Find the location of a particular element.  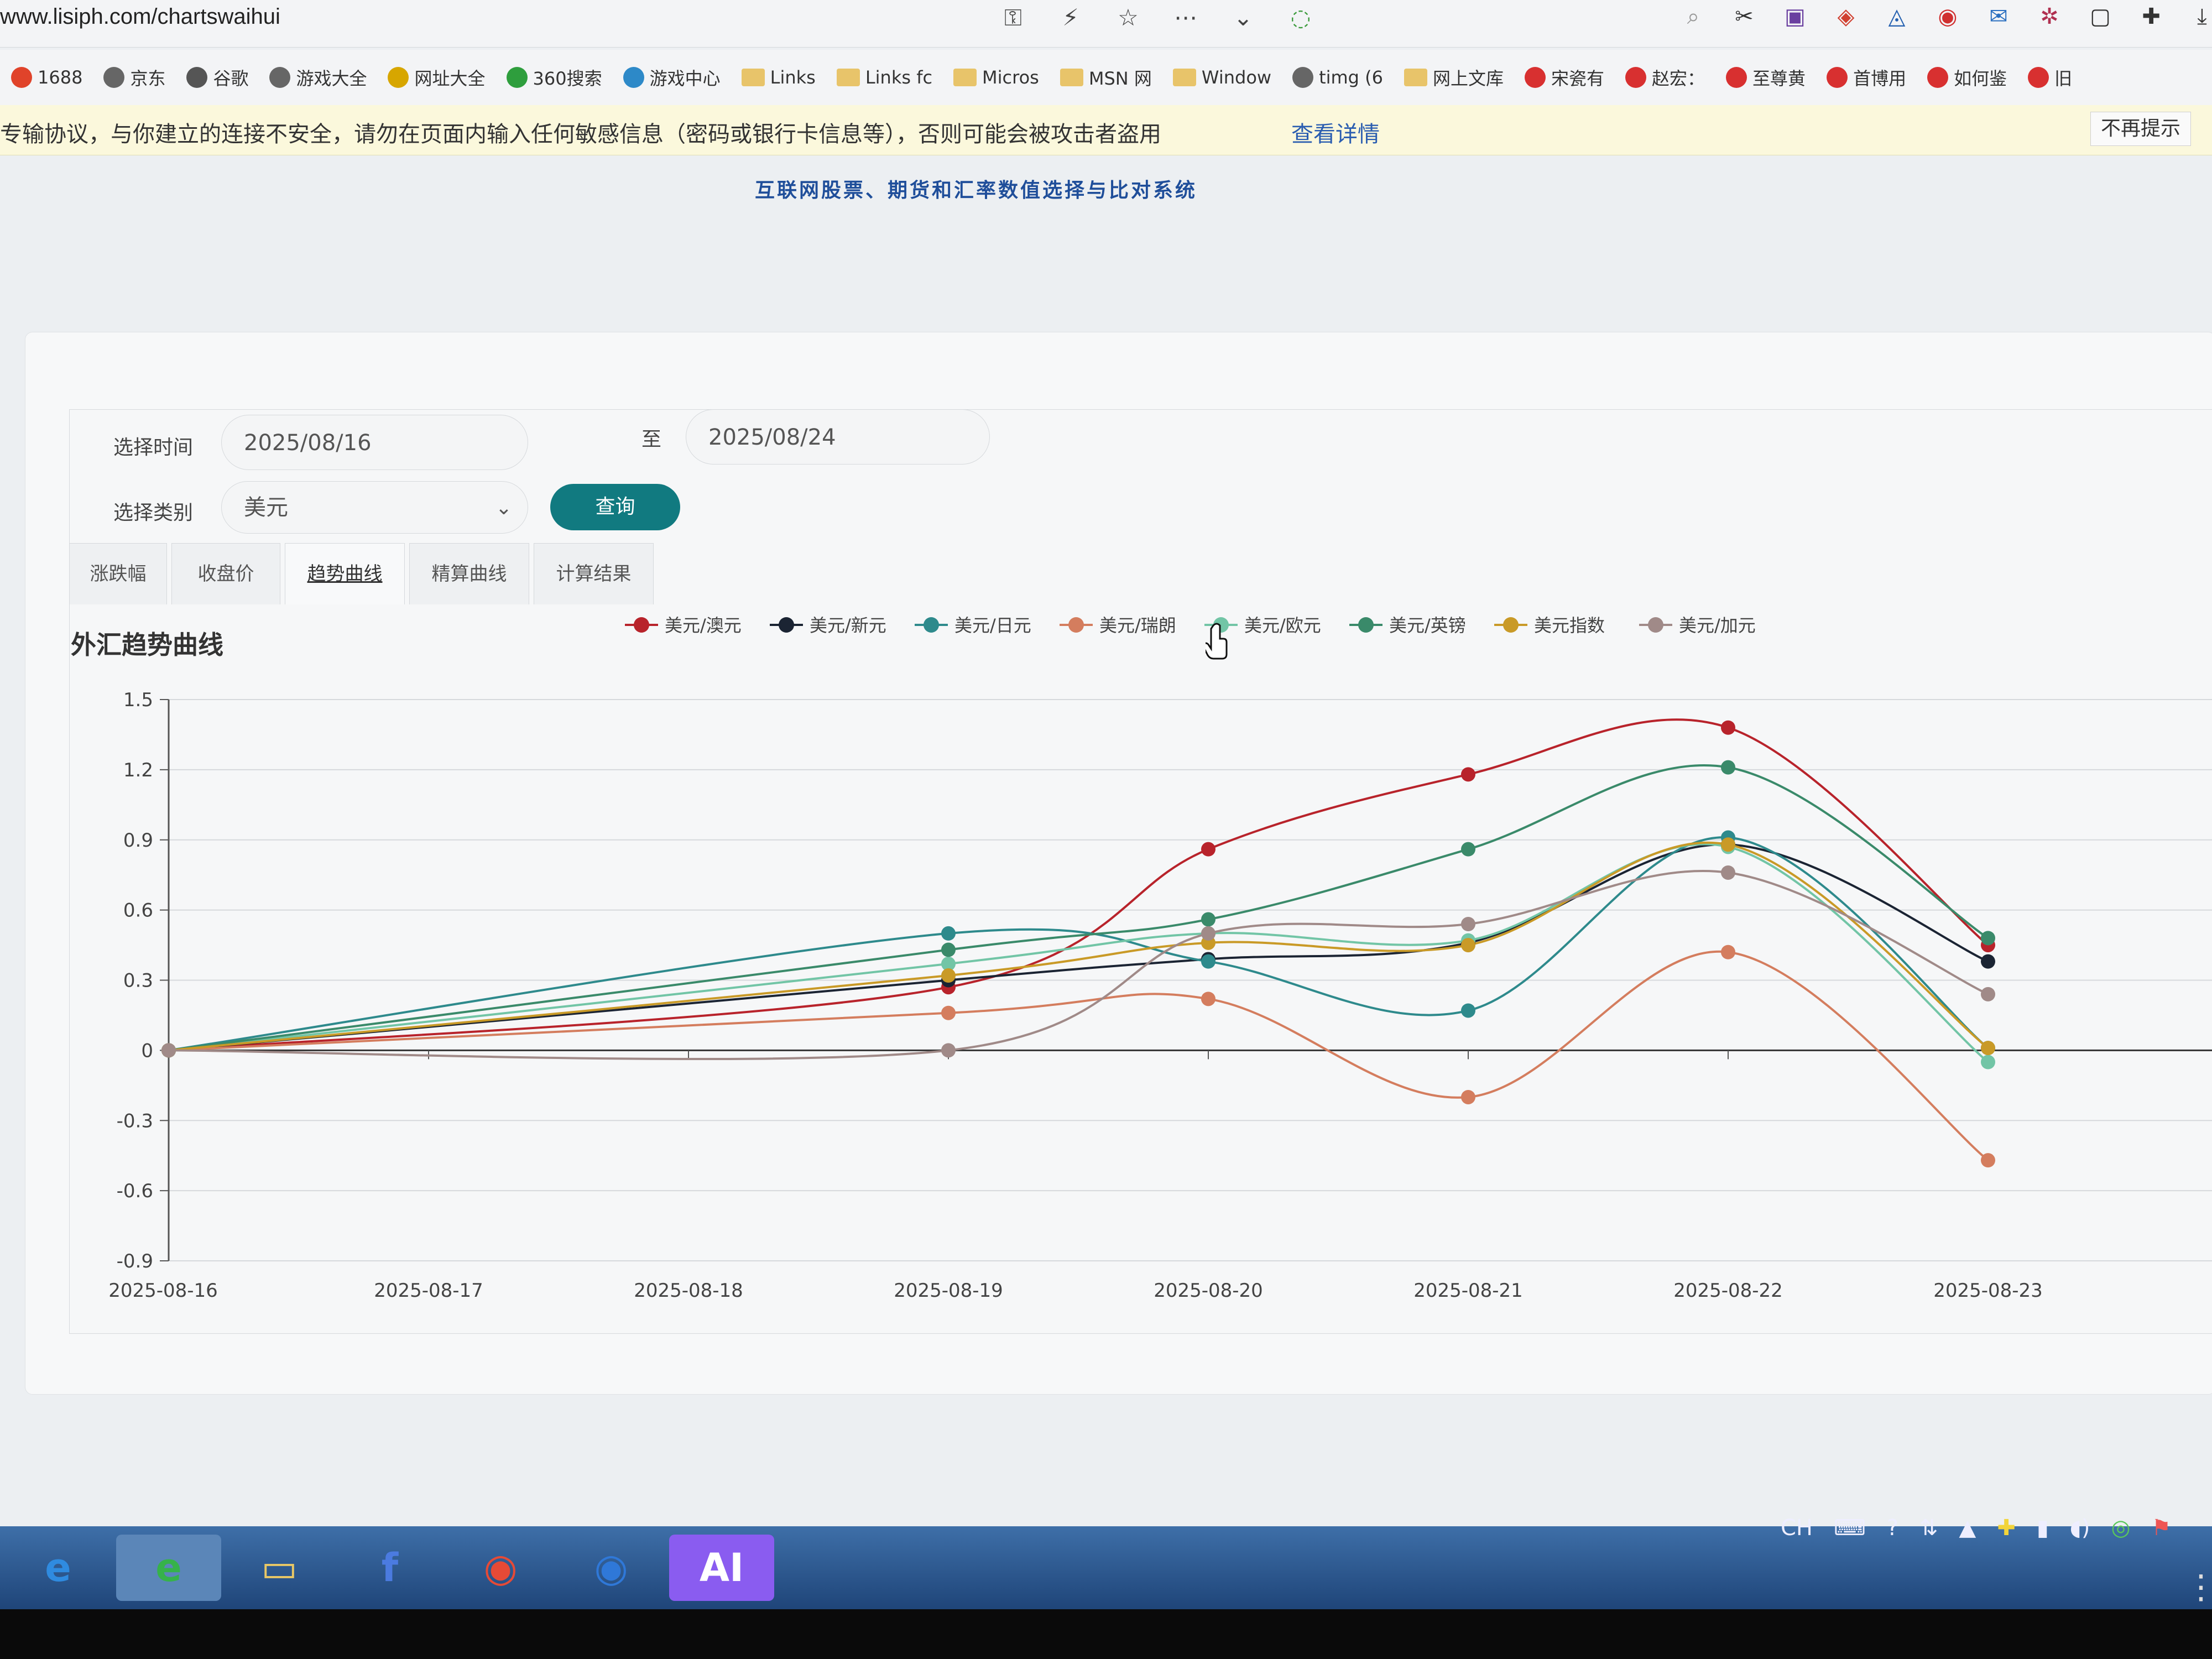

arrow-up-icon: ▲ is located at coordinates (1968, 1528).